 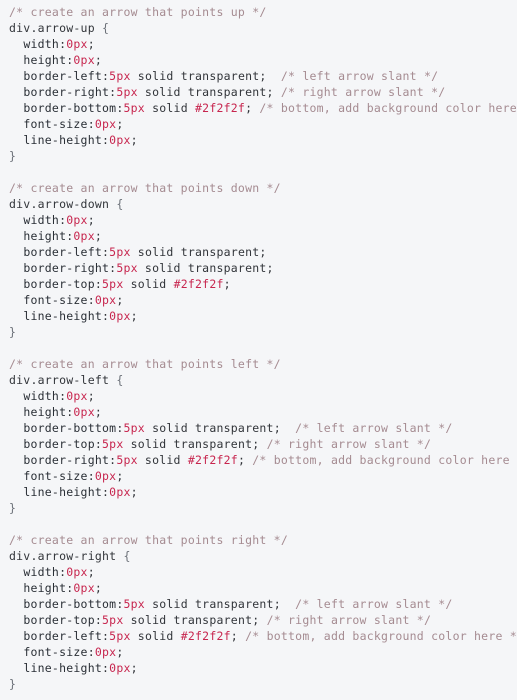 I want to click on code-line: border-left:5px solid transparent;, so click(x=258, y=252).